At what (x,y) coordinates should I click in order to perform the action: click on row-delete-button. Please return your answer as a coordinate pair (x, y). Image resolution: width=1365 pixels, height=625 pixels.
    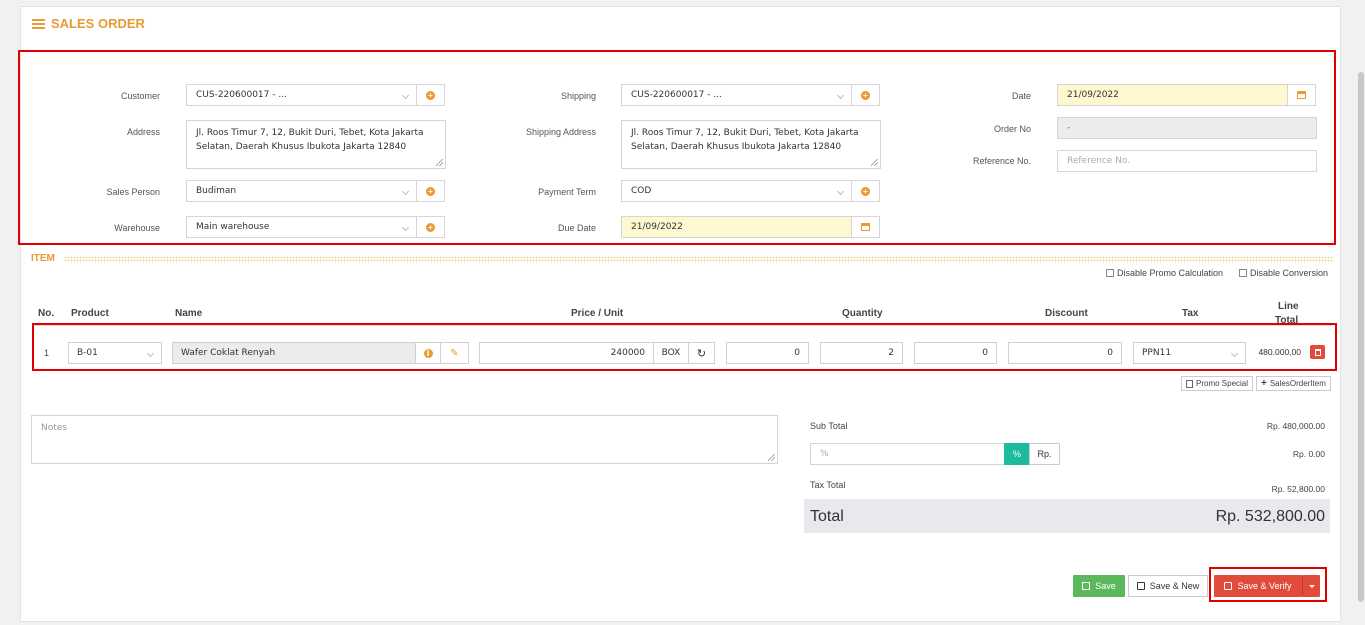
    Looking at the image, I should click on (1317, 352).